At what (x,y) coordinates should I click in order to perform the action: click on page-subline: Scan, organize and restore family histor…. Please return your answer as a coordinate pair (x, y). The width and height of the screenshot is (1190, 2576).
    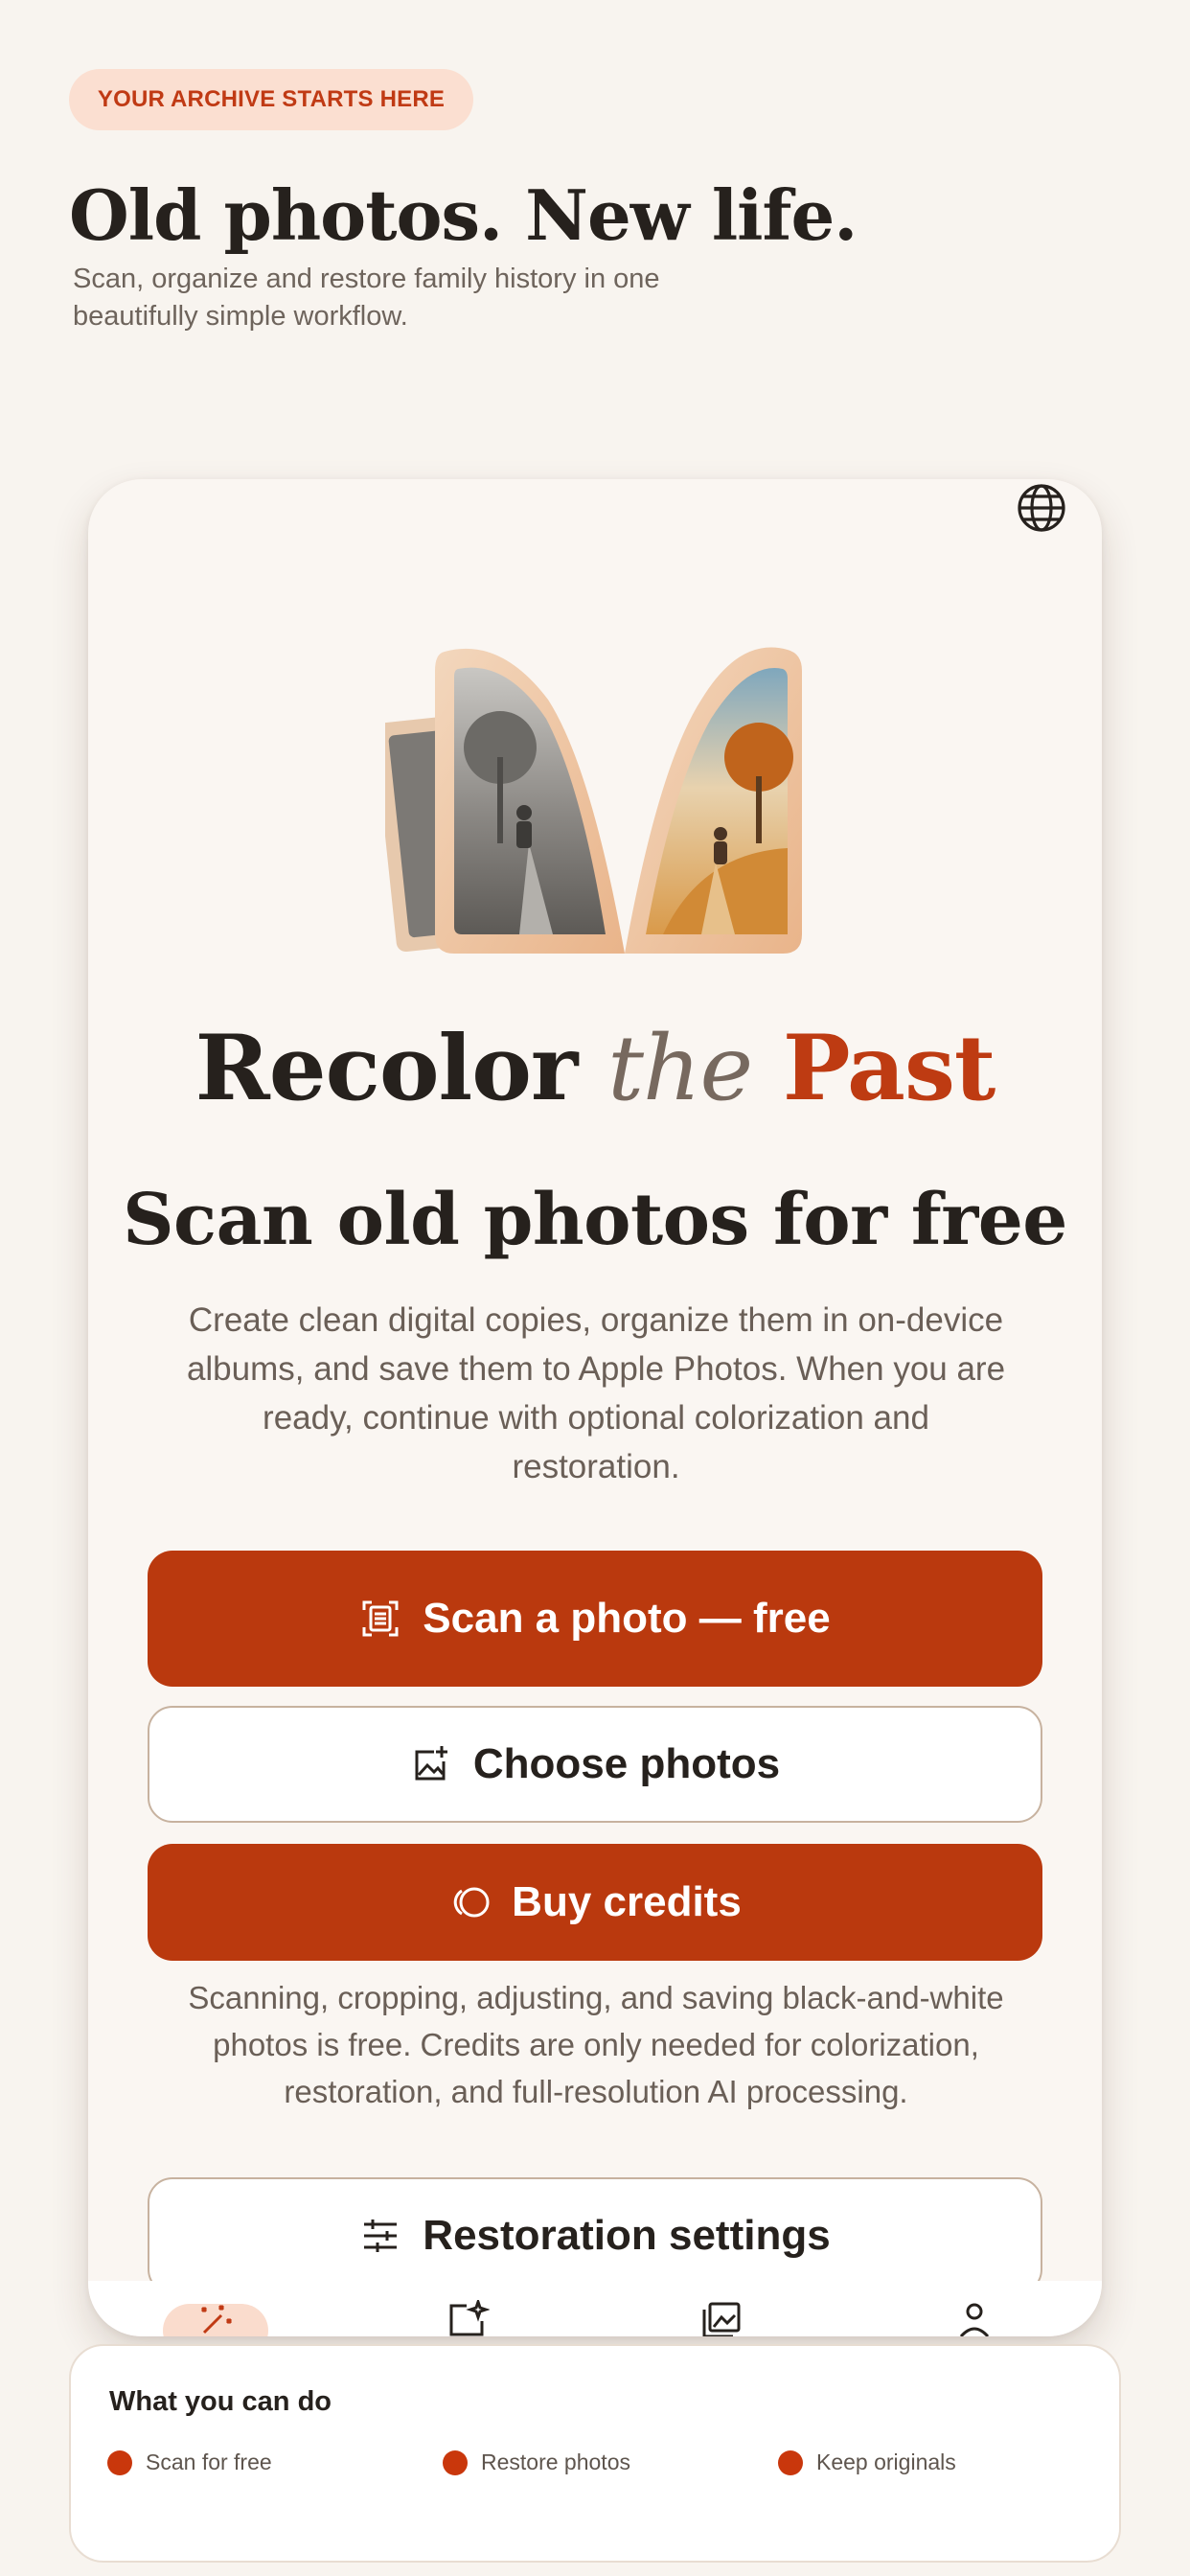
    Looking at the image, I should click on (366, 298).